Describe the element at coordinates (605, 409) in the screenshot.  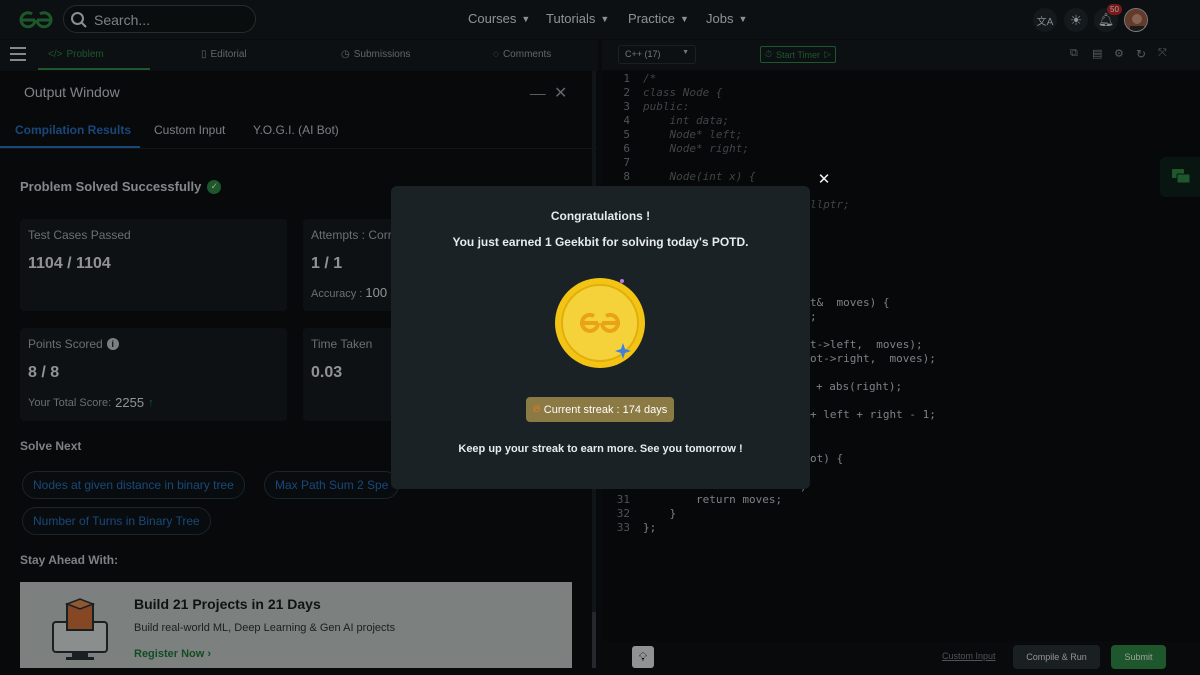
I see `streak-label: Current streak : 174 days` at that location.